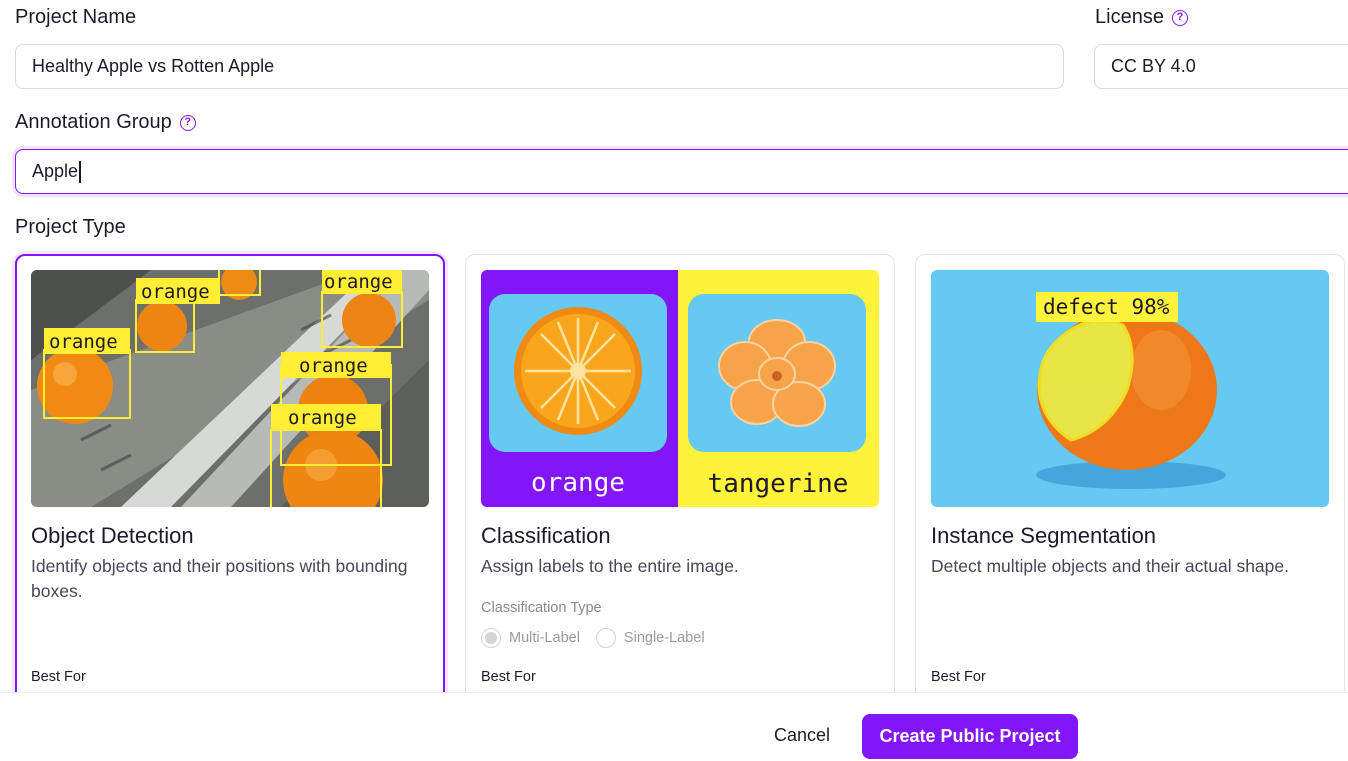  I want to click on annotation-group-input: Apple, so click(681, 171).